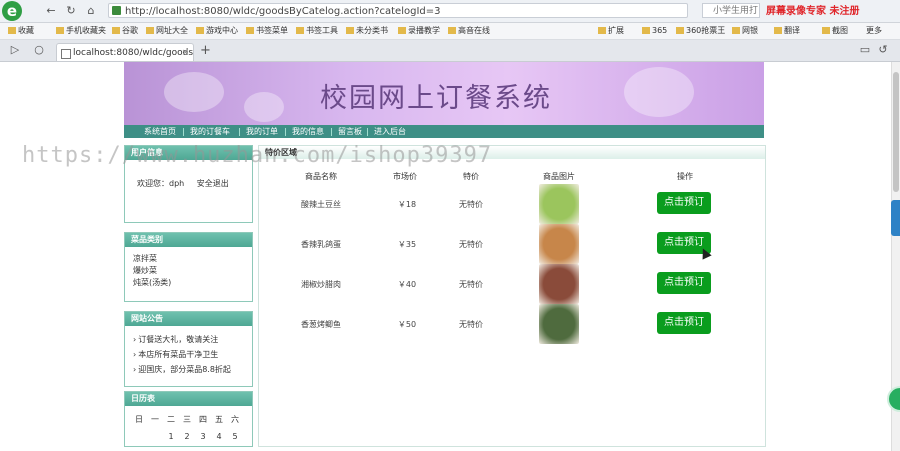 This screenshot has width=900, height=451. What do you see at coordinates (12, 11) in the screenshot?
I see `browser-logo-icon: e` at bounding box center [12, 11].